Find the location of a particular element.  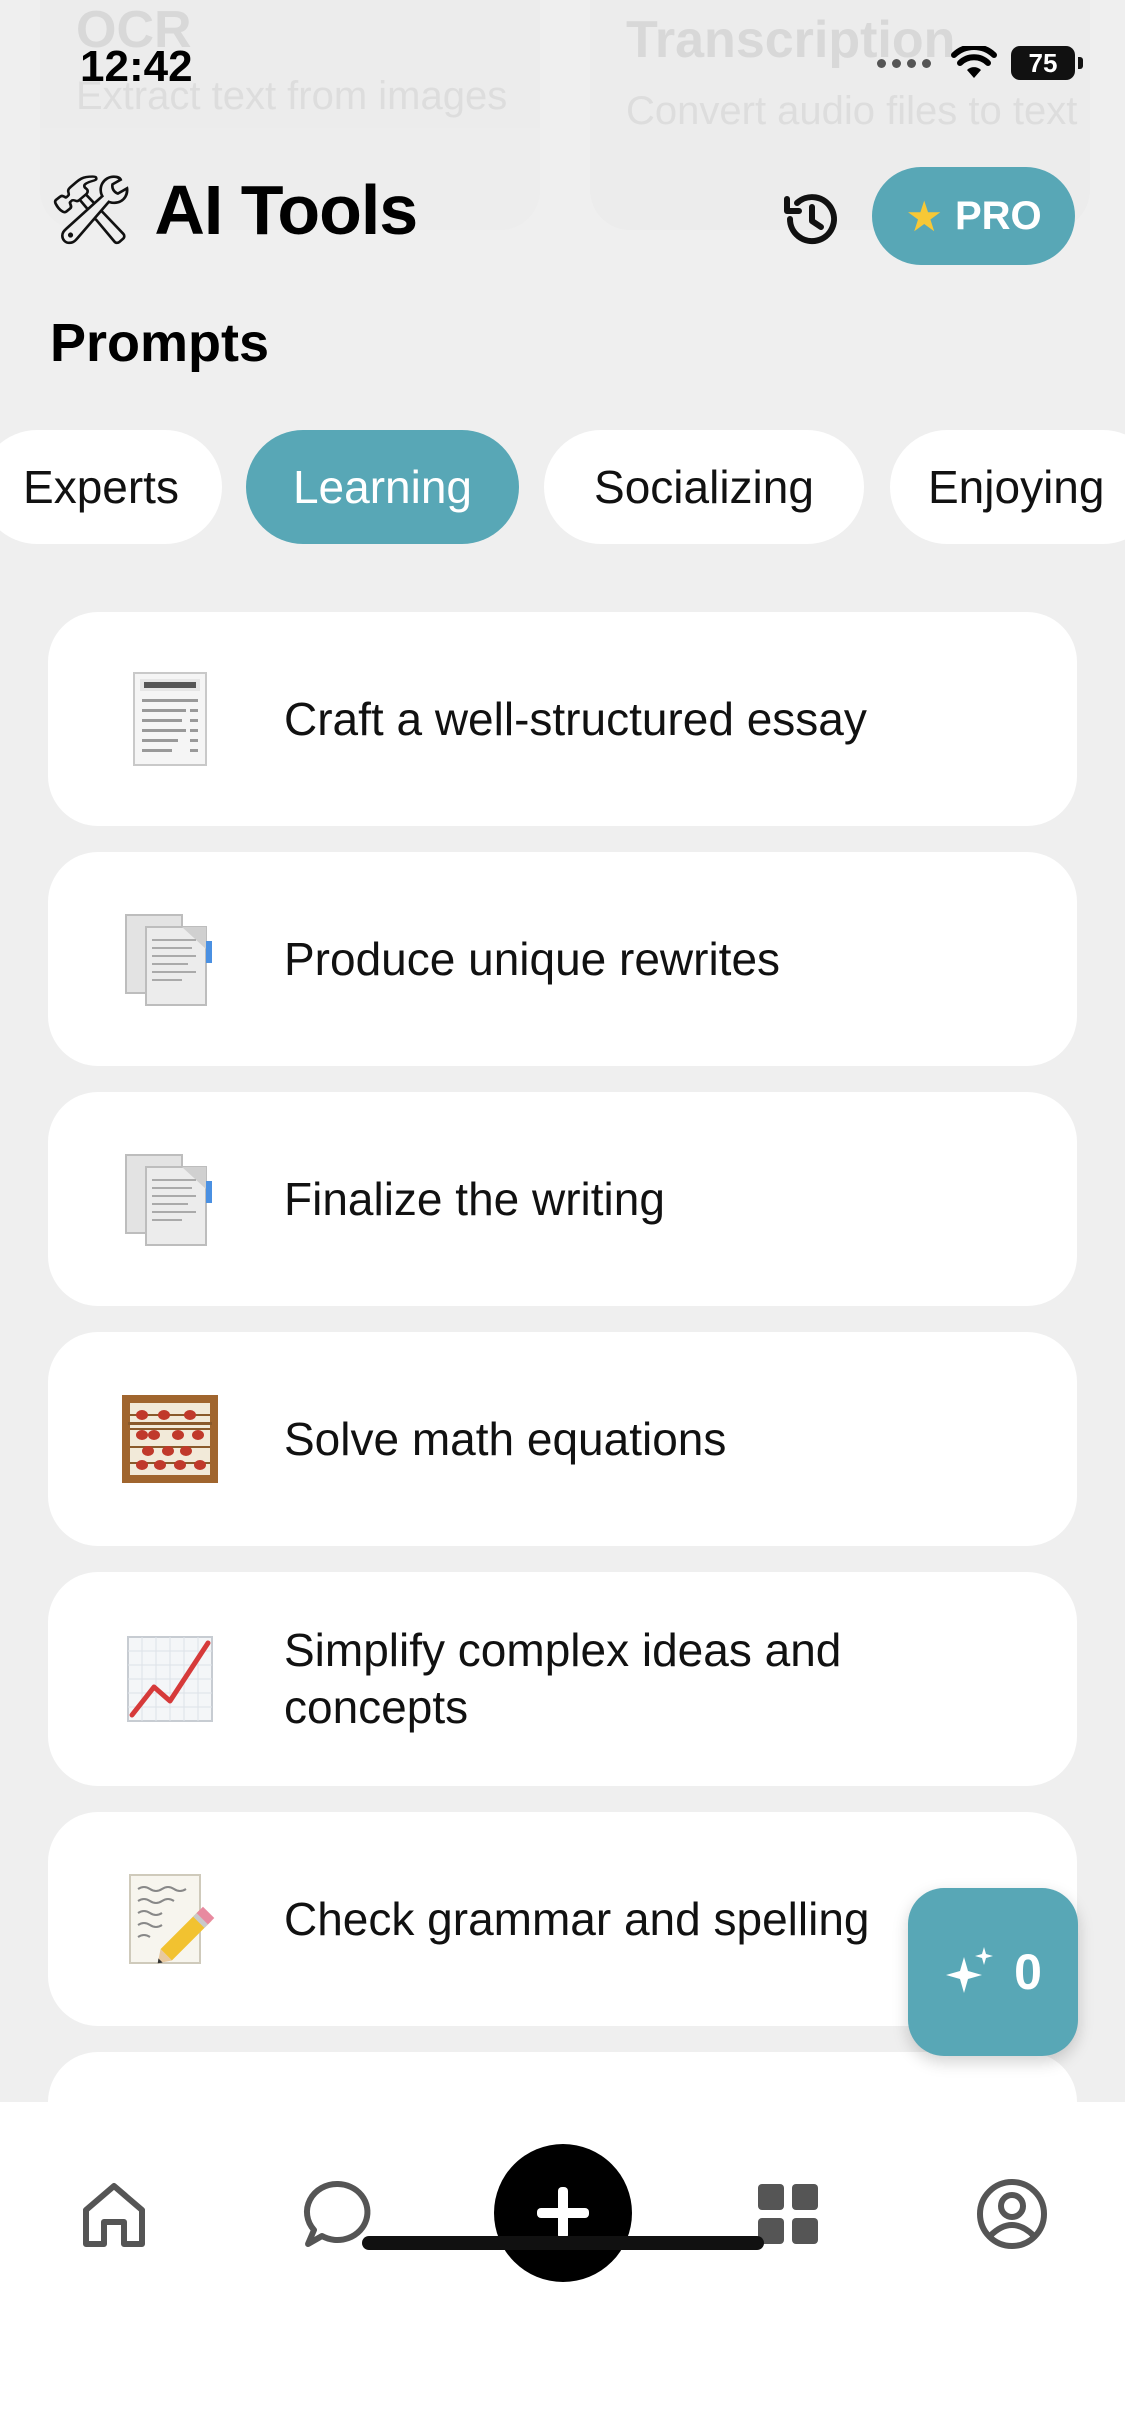

prompt-card: Finalize the writing is located at coordinates (562, 1199).